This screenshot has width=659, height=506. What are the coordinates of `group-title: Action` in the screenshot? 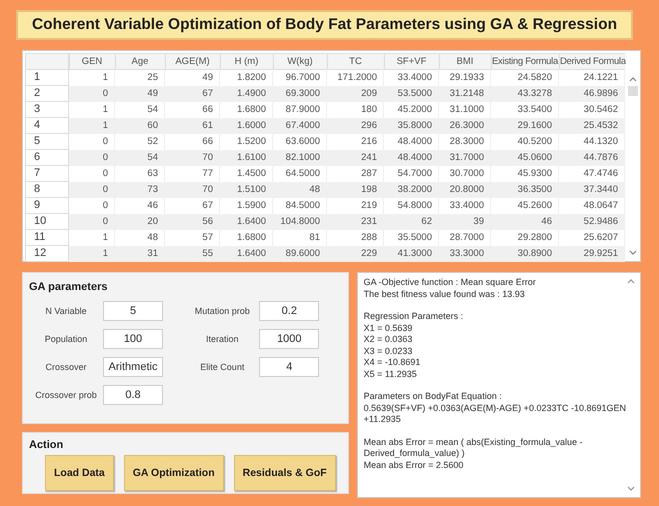 It's located at (46, 445).